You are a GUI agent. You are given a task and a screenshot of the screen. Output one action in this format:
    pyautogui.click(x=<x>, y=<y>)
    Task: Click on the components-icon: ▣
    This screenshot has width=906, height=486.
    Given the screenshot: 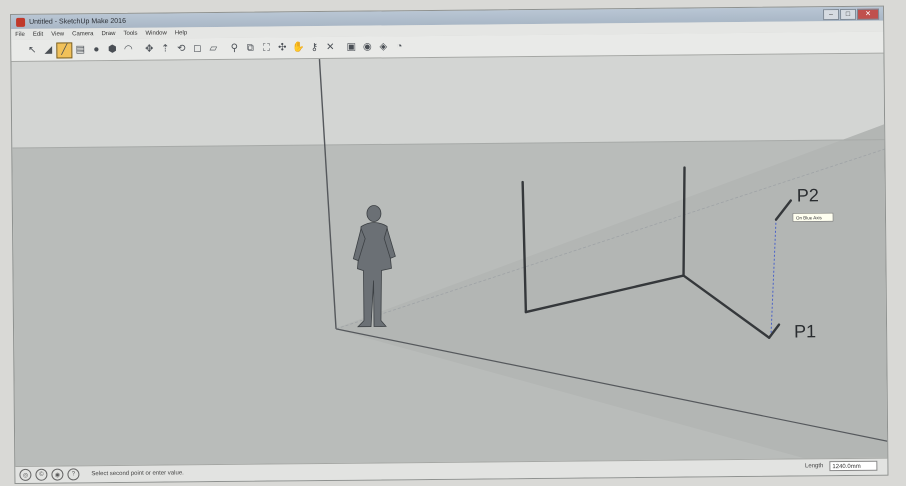 What is the action you would take?
    pyautogui.click(x=351, y=47)
    